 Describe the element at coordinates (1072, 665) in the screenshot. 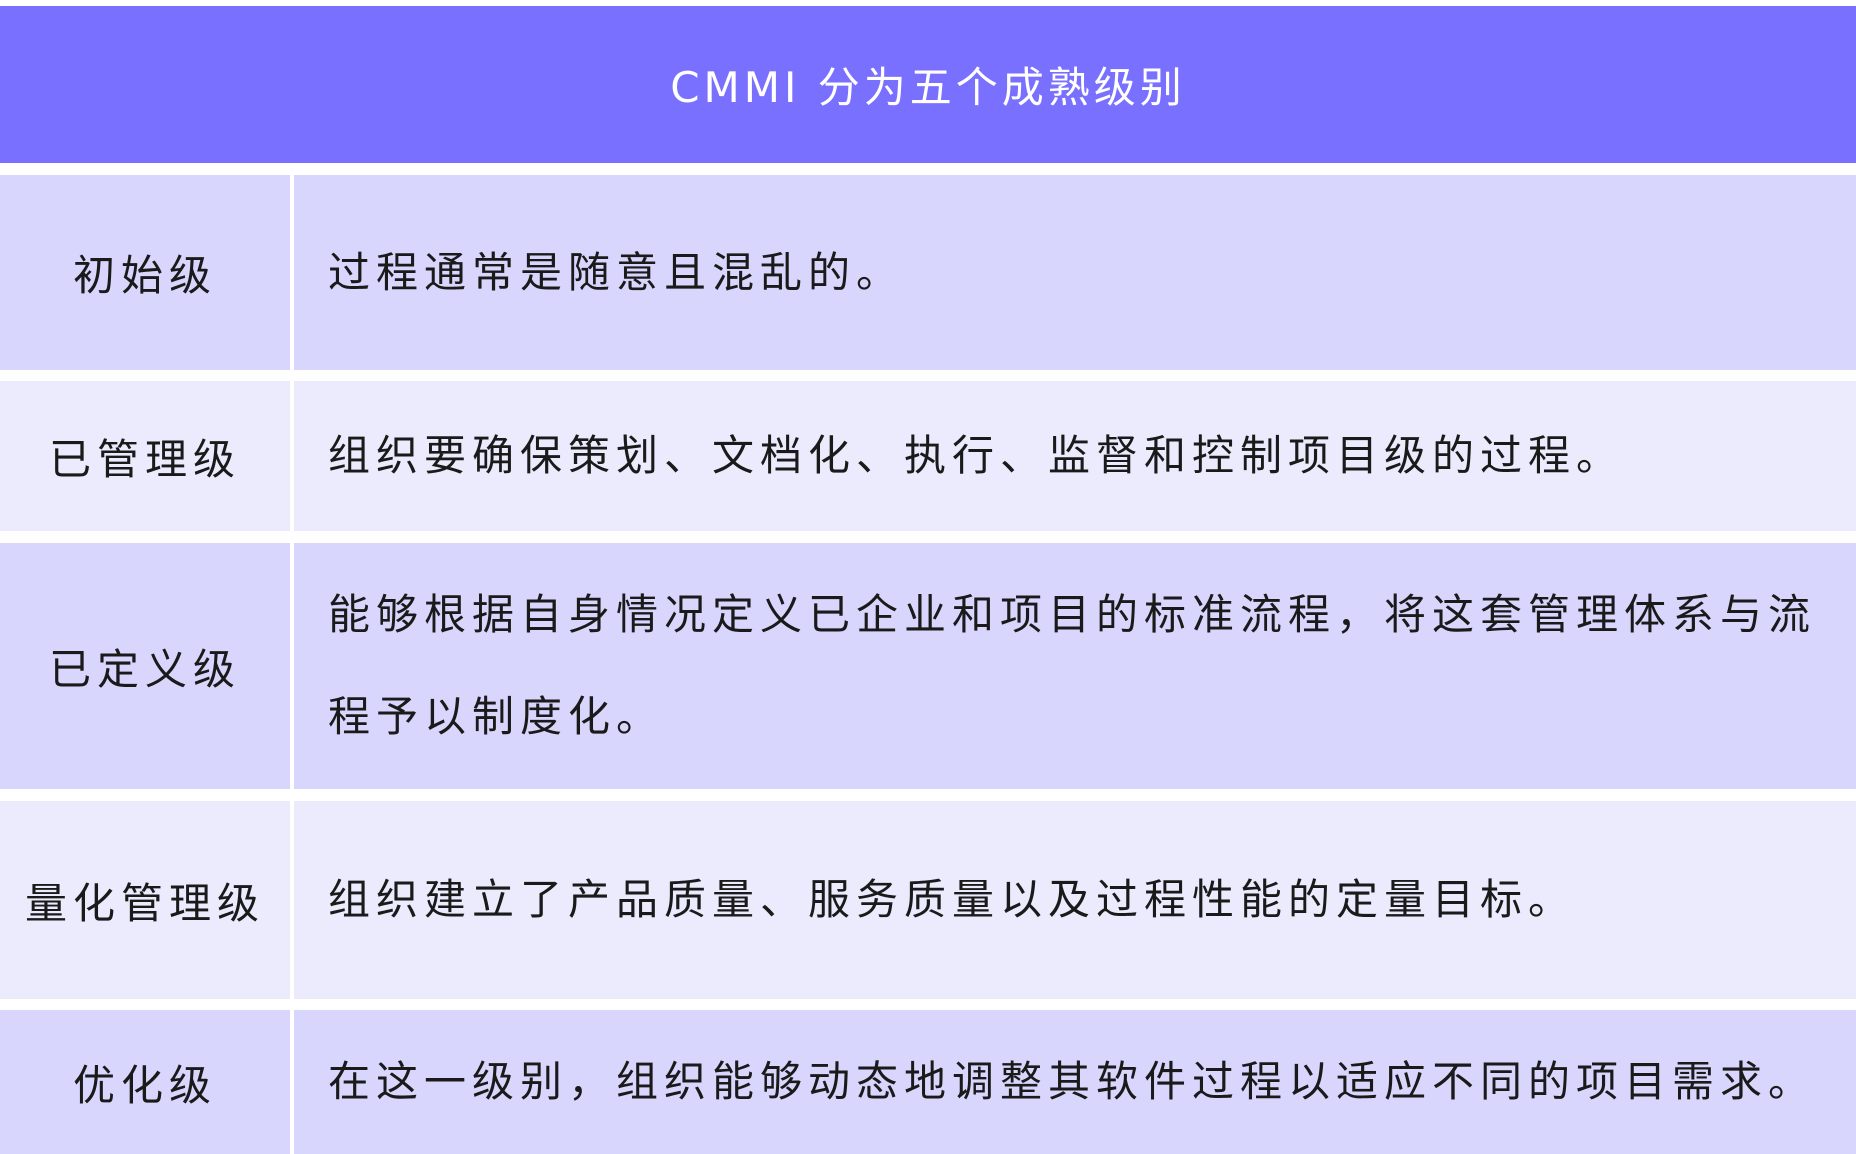

I see `level-description: 能够根据自身情况定义已企业和项目的标准流程，将这套管理体系与流程予以制度化。` at that location.